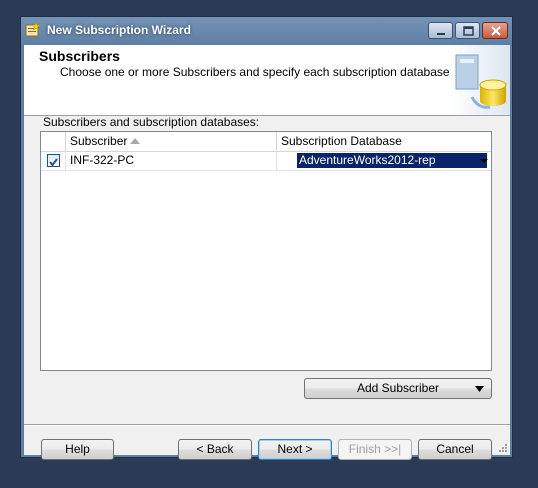 This screenshot has width=538, height=488. Describe the element at coordinates (53, 141) in the screenshot. I see `header-checkbox-column` at that location.